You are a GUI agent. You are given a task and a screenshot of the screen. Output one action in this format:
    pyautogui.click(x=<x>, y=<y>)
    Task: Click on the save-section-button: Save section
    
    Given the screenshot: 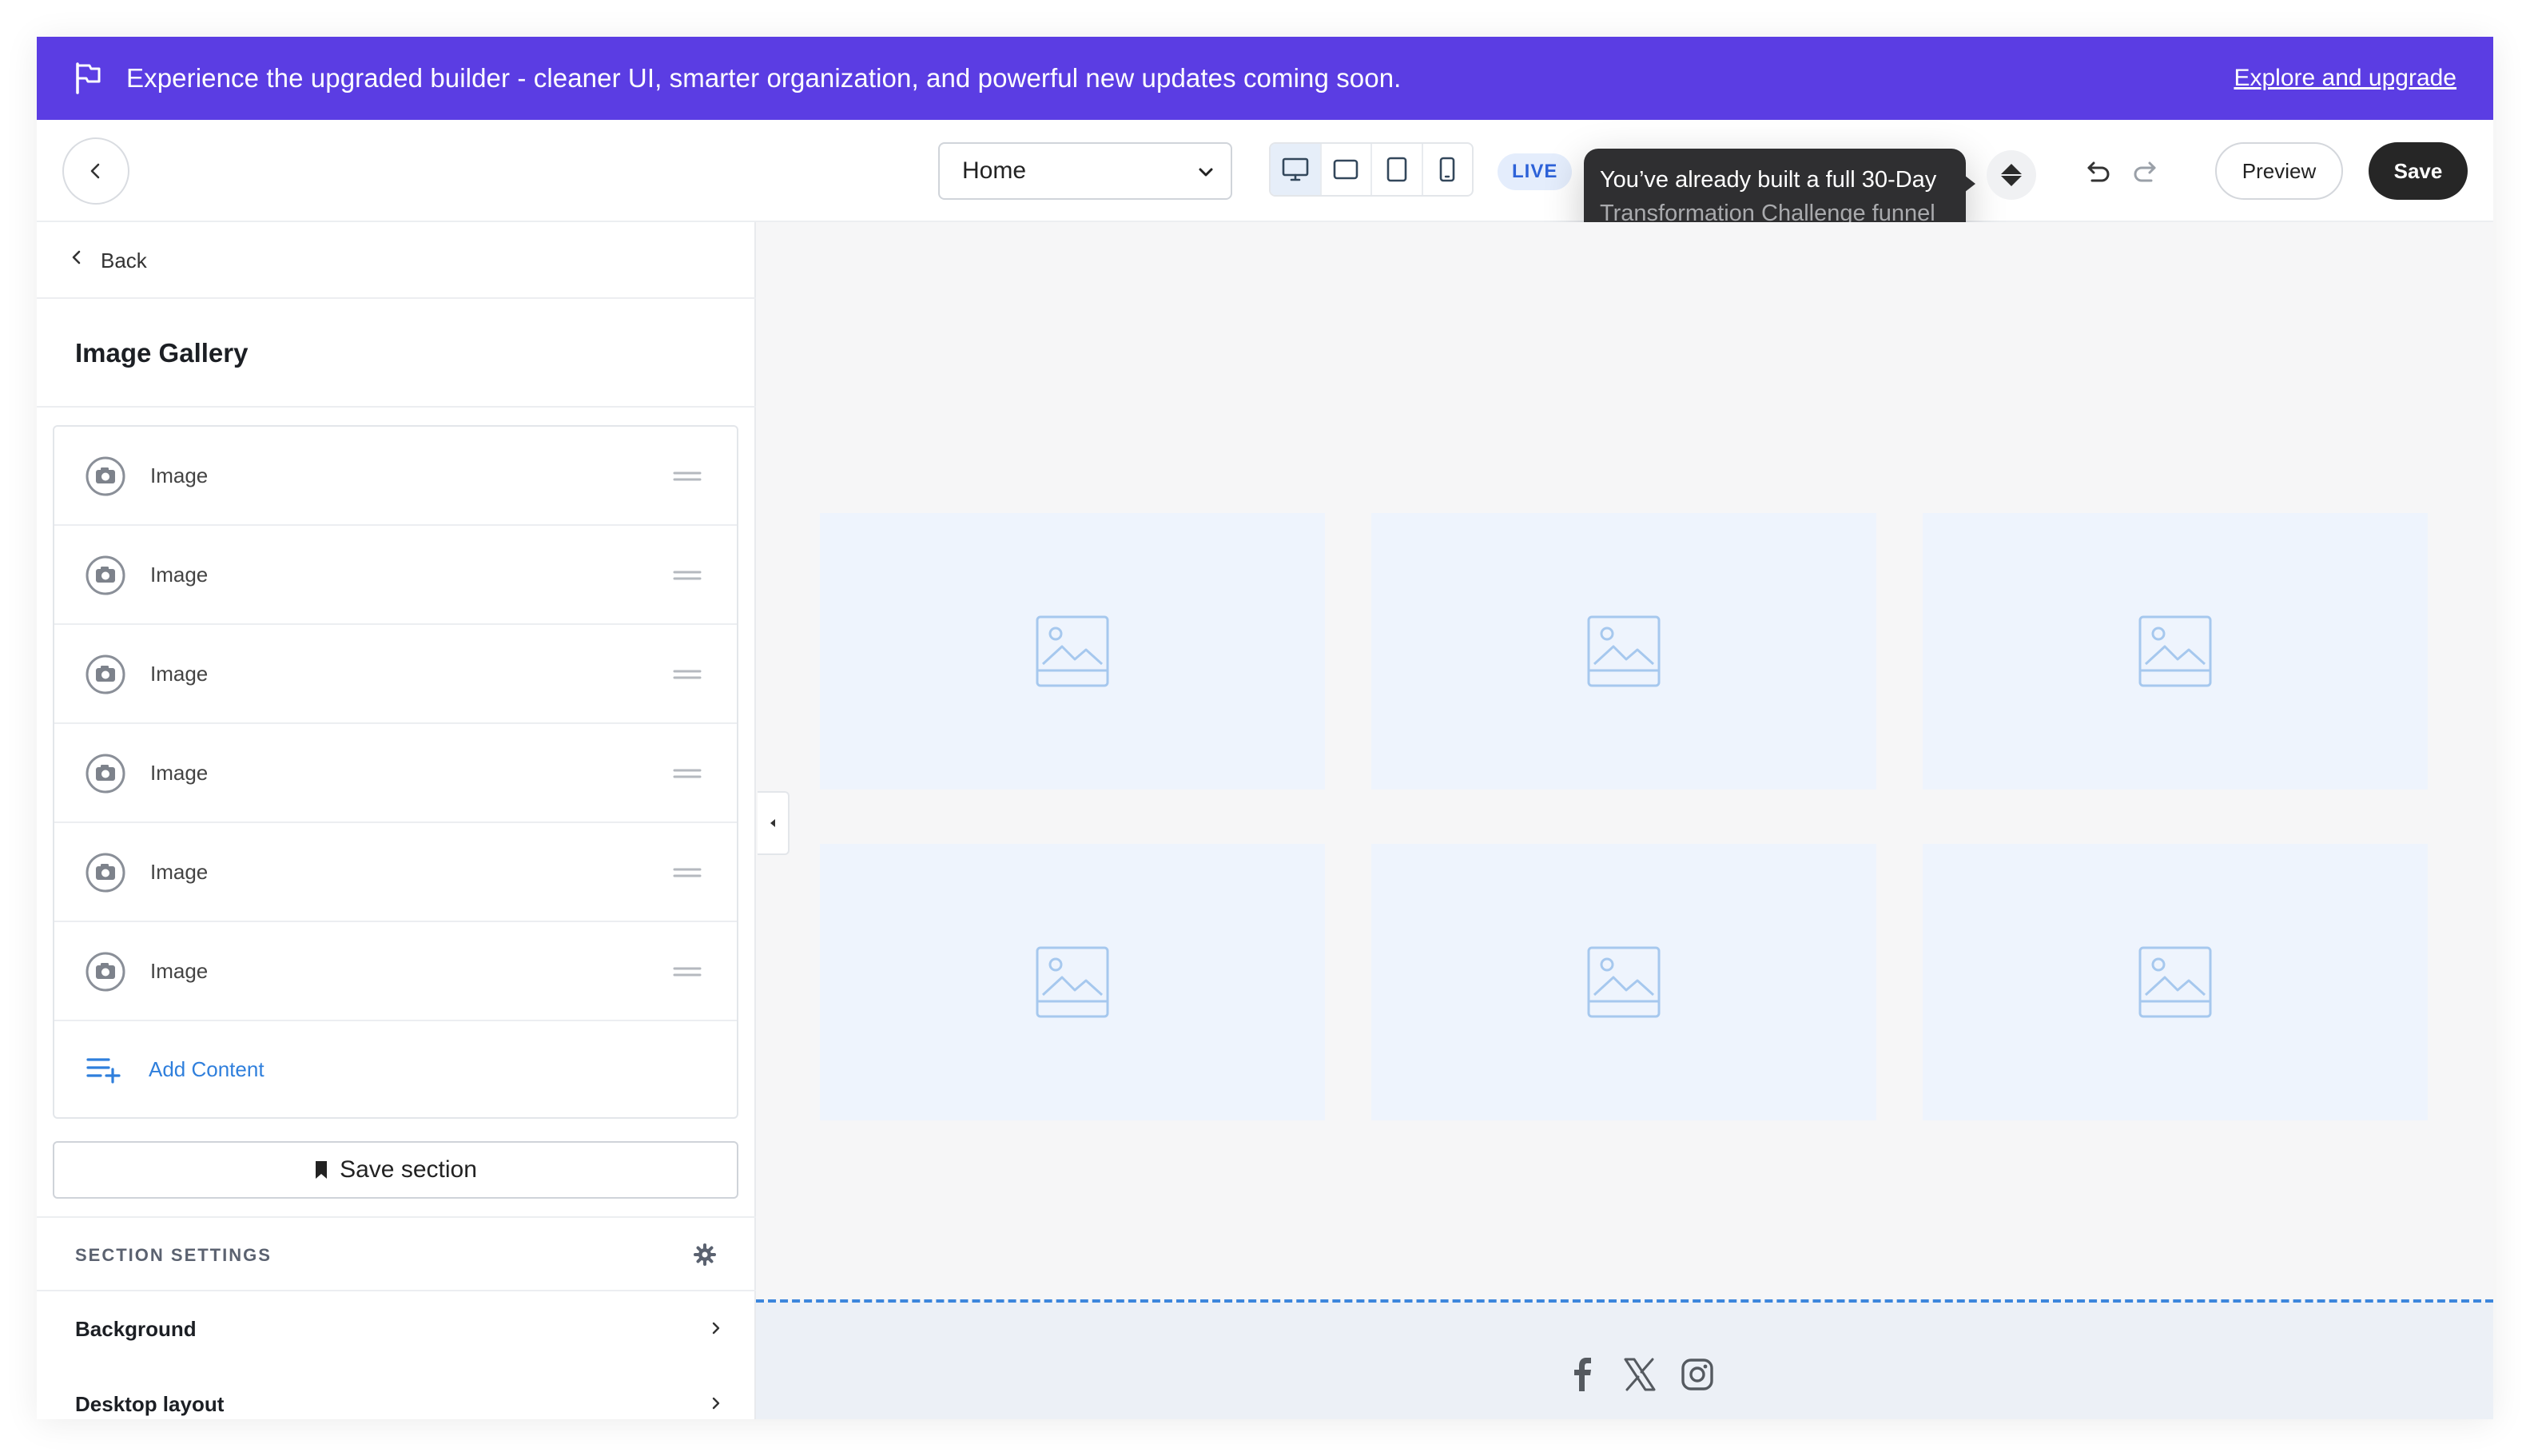 What is the action you would take?
    pyautogui.click(x=395, y=1170)
    